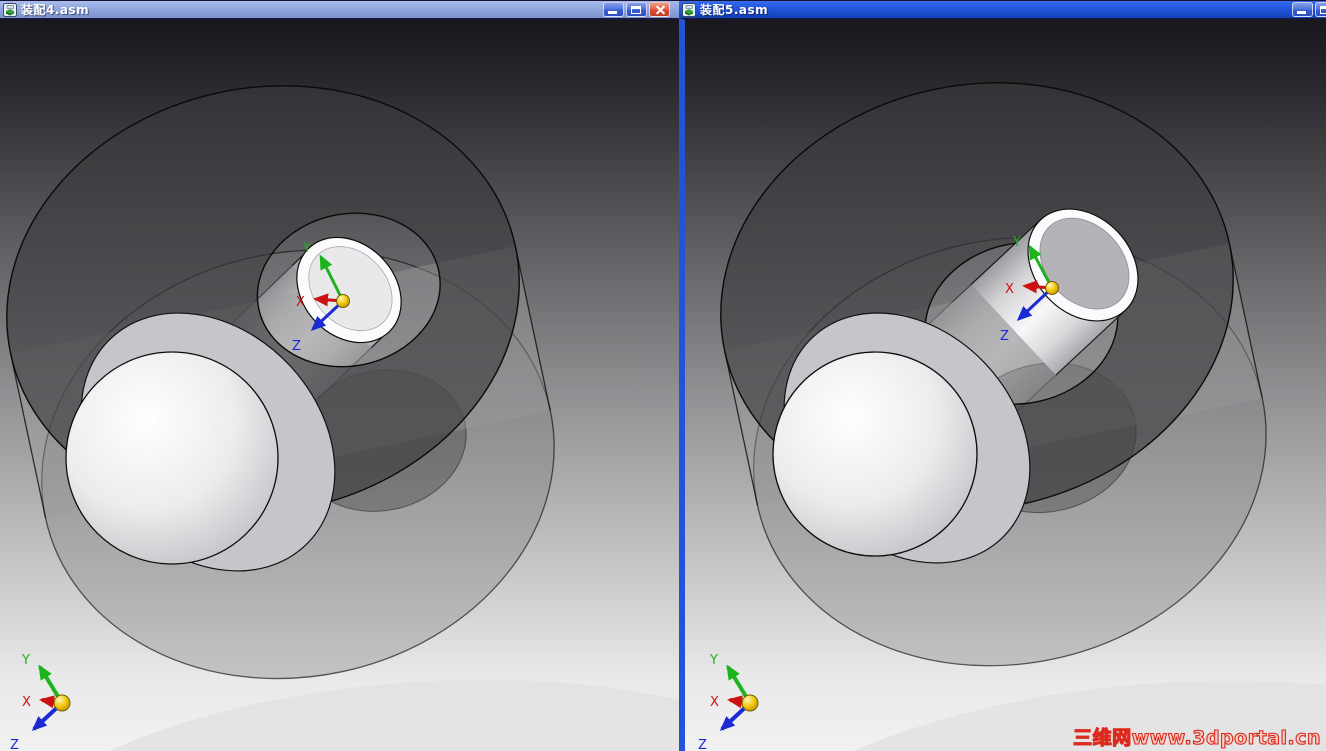 The width and height of the screenshot is (1326, 751). I want to click on window-title: 装配4.asm, so click(55, 10).